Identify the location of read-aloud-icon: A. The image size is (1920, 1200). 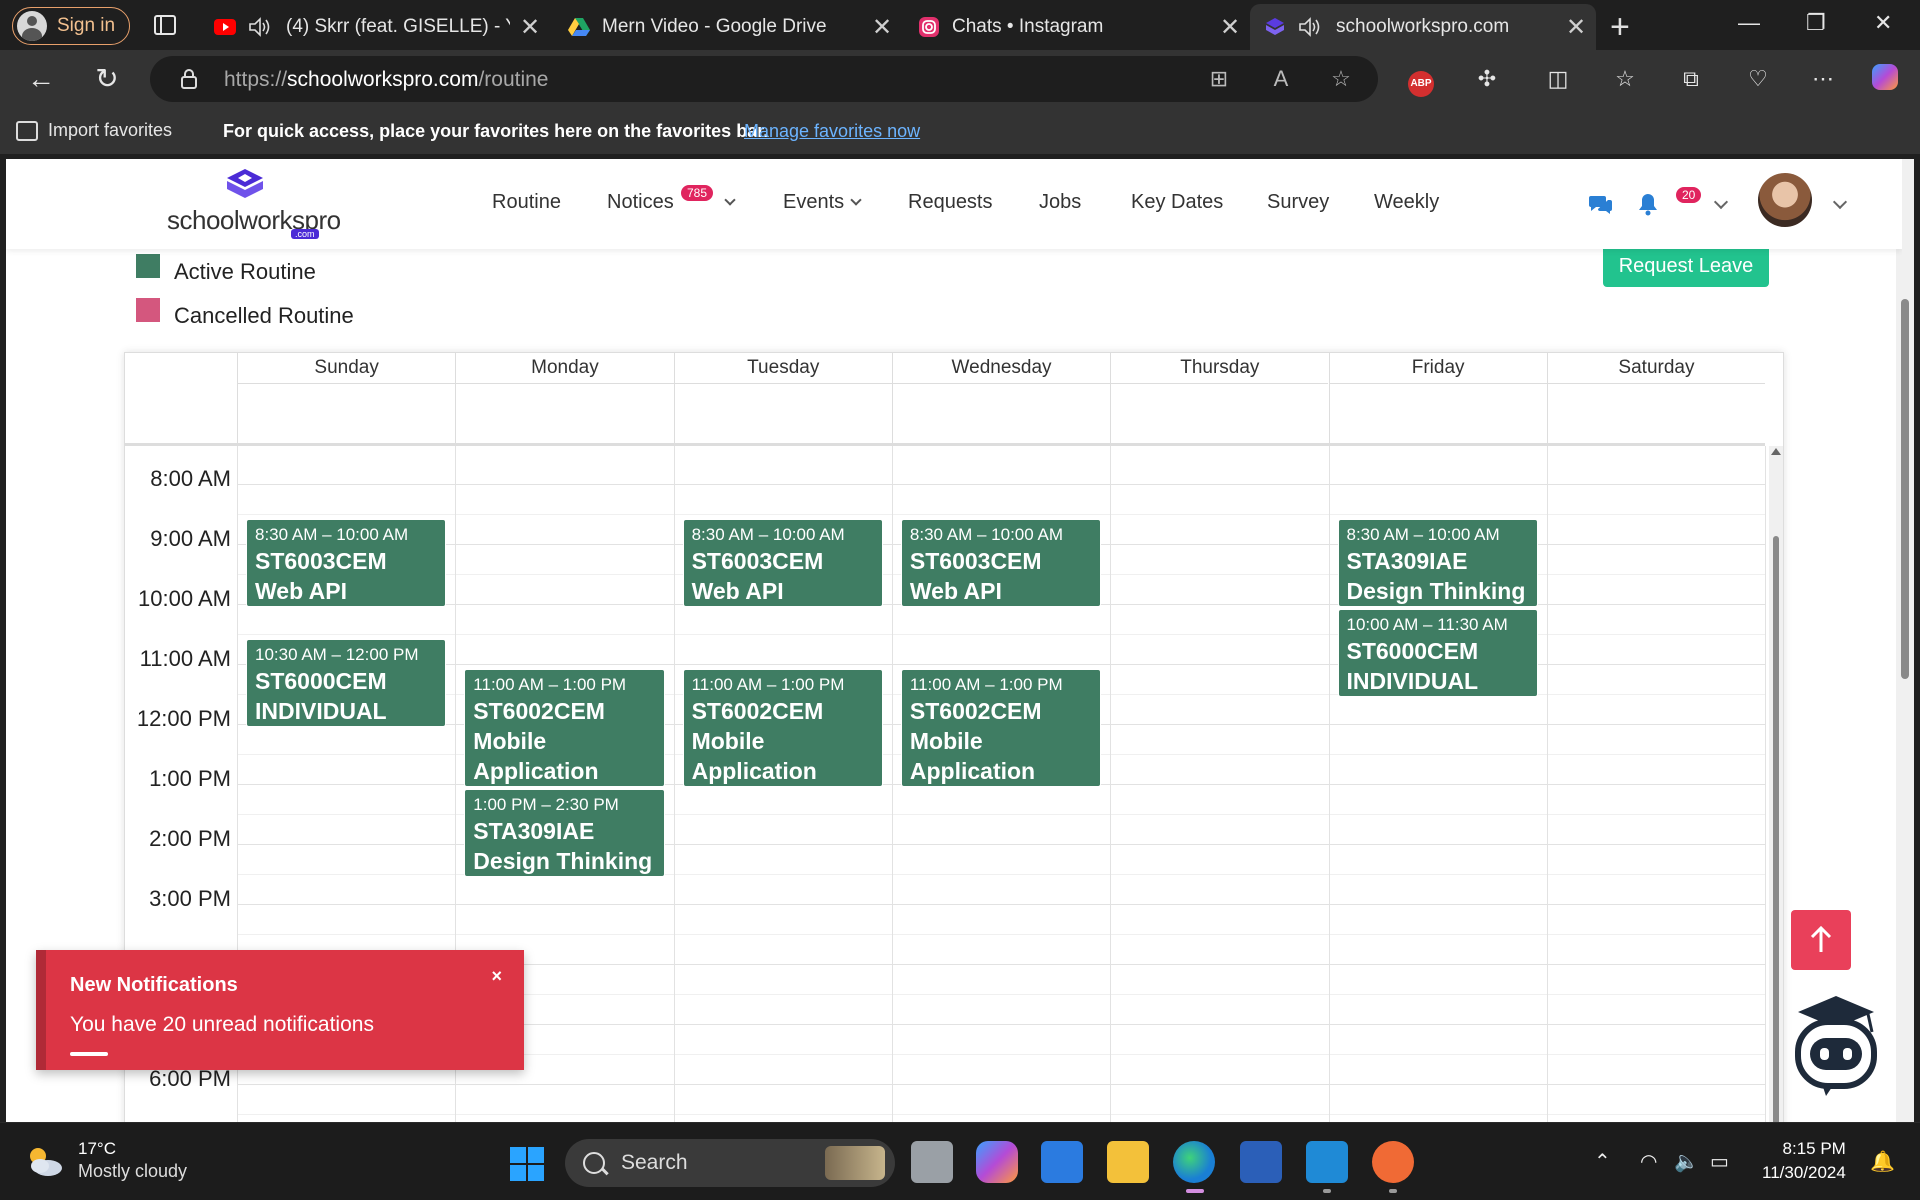
(1281, 79).